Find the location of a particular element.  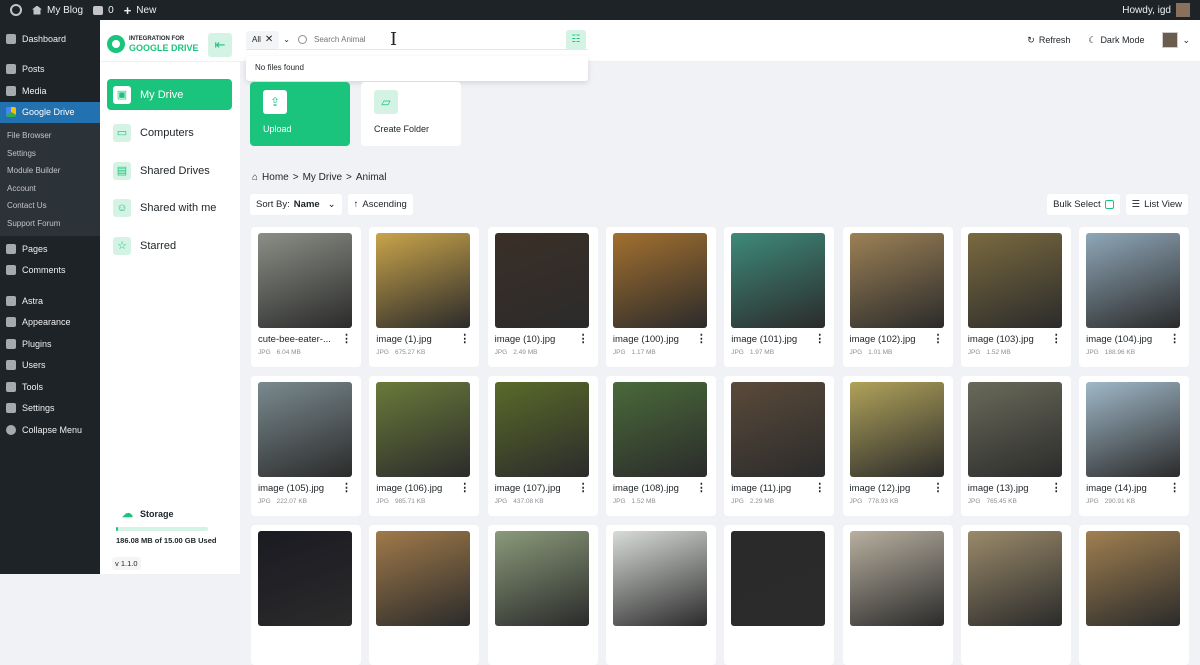

nav-shared-with-me: ☺ Shared with me is located at coordinates (169, 207).